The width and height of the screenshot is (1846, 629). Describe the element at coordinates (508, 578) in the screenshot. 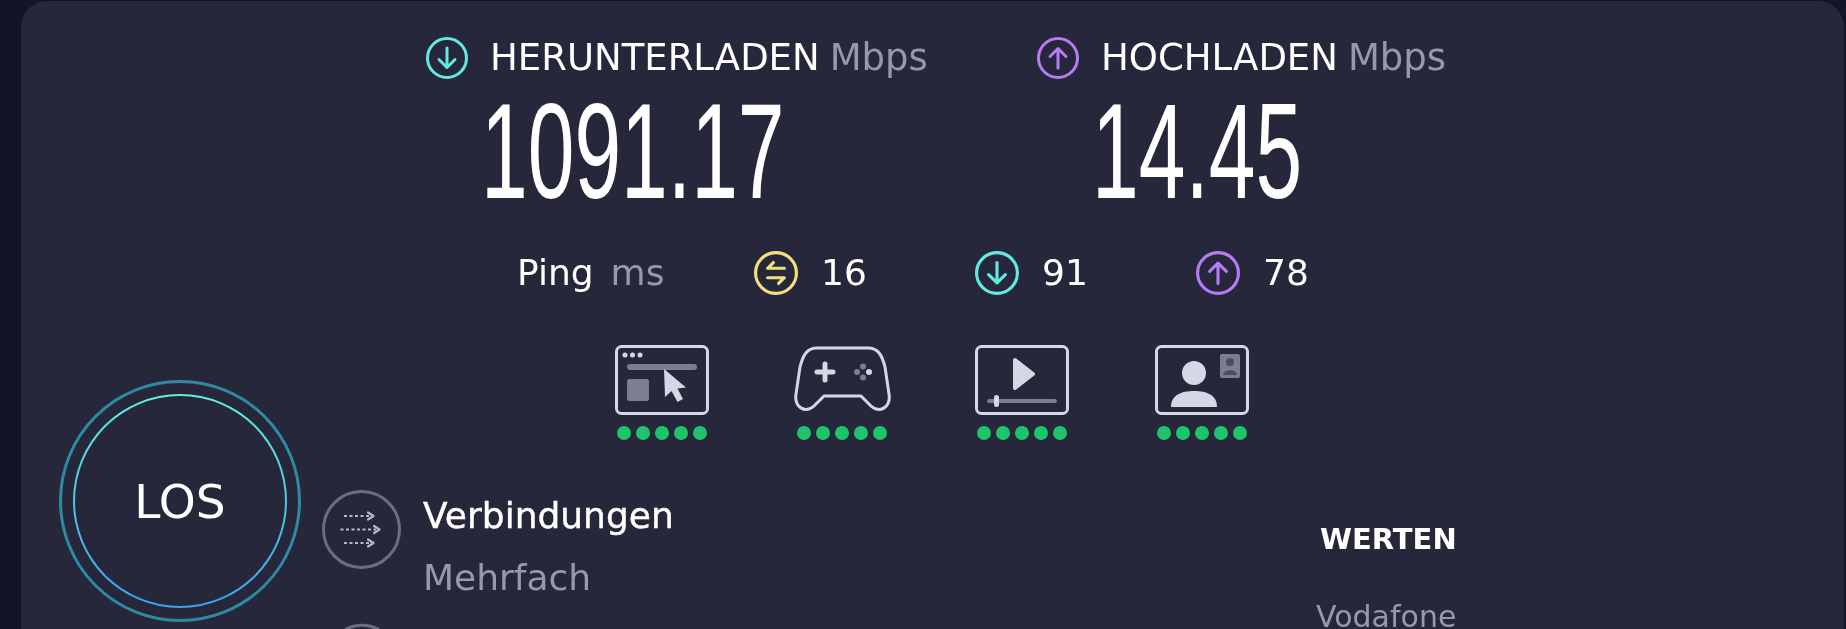

I see `connections-value: Mehrfach` at that location.